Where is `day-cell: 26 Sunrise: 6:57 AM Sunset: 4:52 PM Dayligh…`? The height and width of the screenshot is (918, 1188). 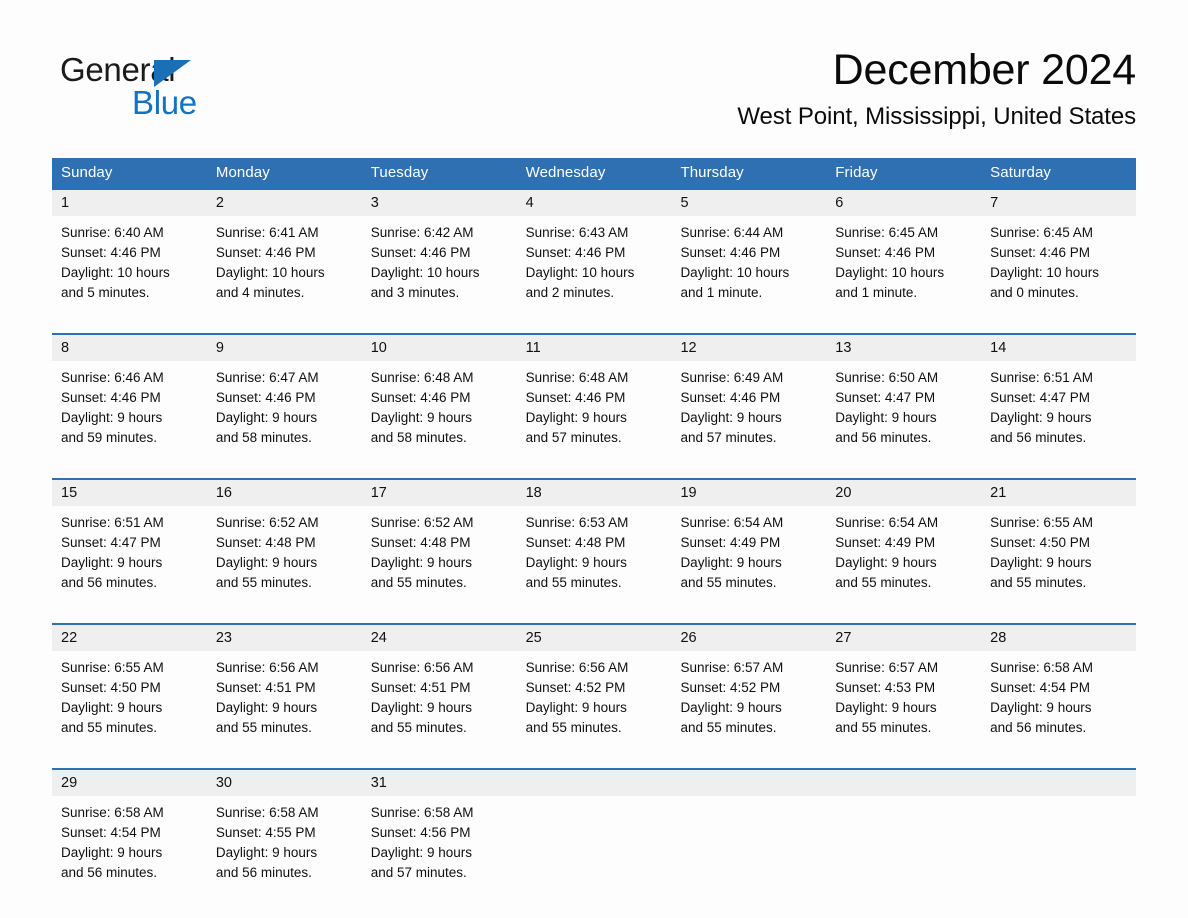
day-cell: 26 Sunrise: 6:57 AM Sunset: 4:52 PM Dayligh… is located at coordinates (749, 686).